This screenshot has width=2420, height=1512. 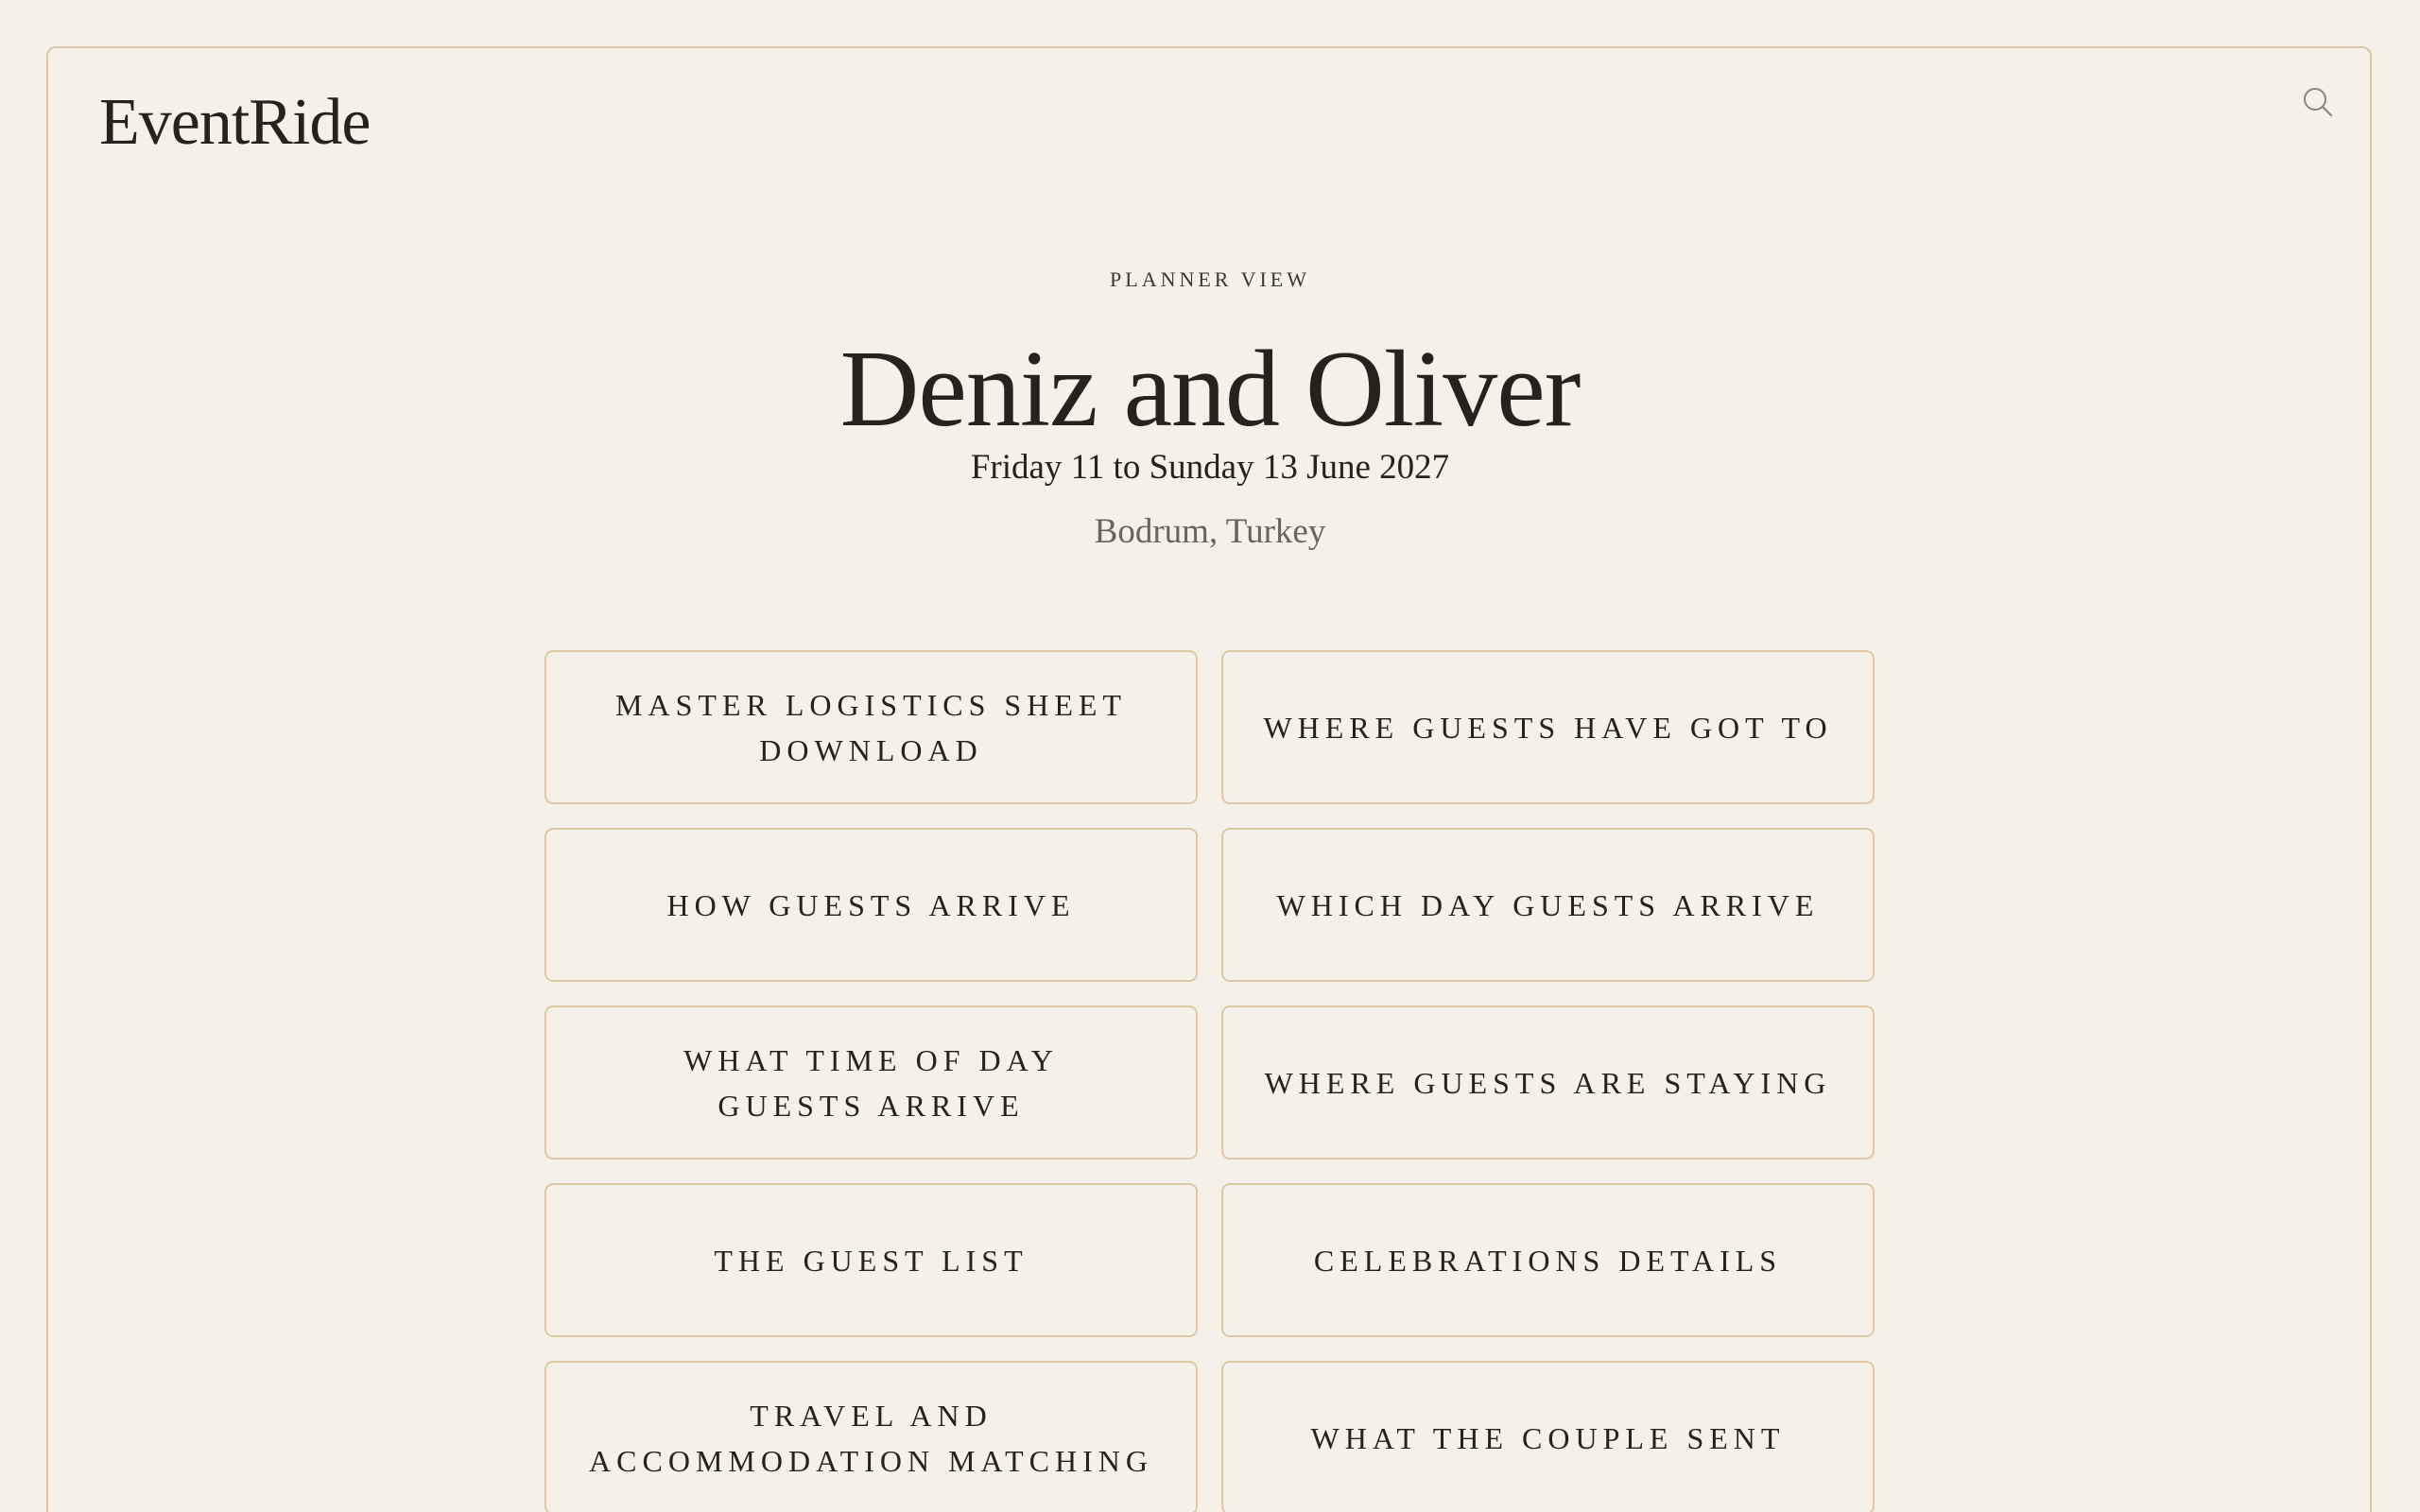 I want to click on tile-label: TRAVEL AND ACCOMMODATION MATCHING, so click(x=871, y=1438).